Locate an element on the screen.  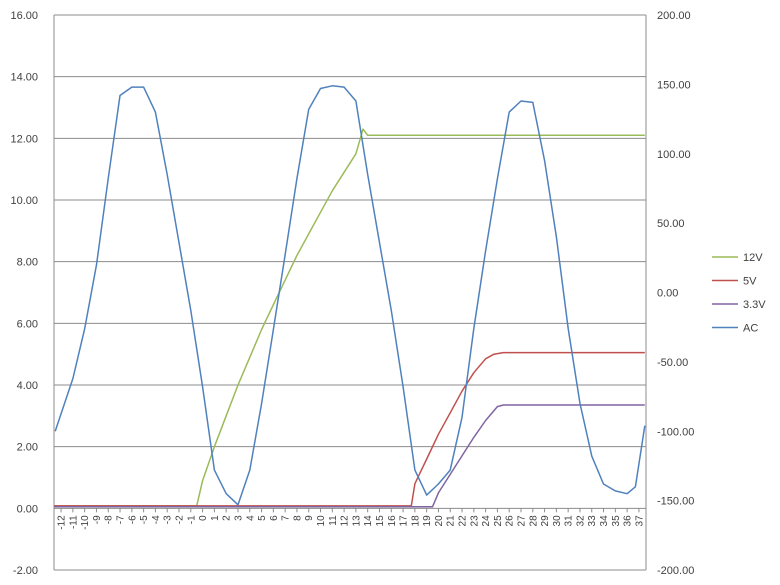
x-tick-label: 23 is located at coordinates (474, 521).